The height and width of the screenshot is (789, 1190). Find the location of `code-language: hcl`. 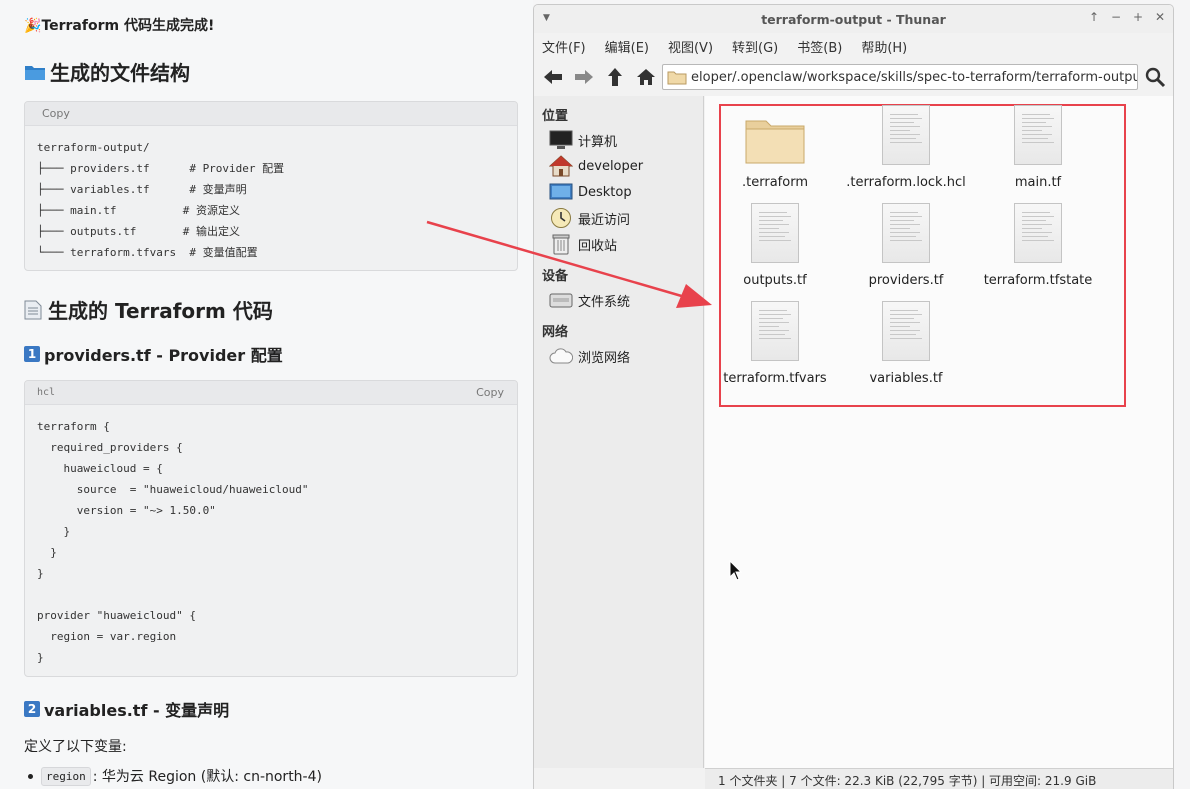

code-language: hcl is located at coordinates (46, 392).